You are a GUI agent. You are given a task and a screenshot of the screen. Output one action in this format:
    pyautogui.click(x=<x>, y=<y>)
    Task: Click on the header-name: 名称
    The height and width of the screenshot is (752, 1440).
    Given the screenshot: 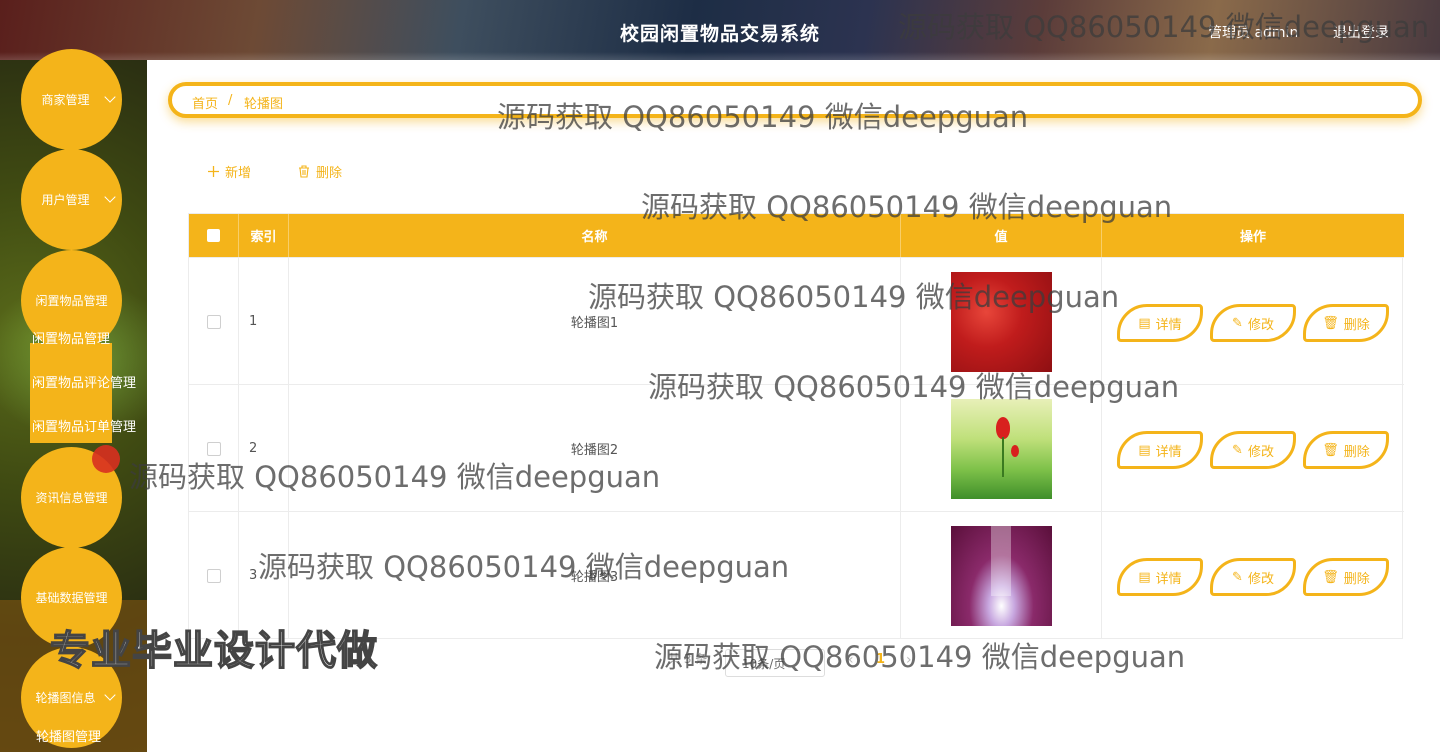 What is the action you would take?
    pyautogui.click(x=595, y=235)
    